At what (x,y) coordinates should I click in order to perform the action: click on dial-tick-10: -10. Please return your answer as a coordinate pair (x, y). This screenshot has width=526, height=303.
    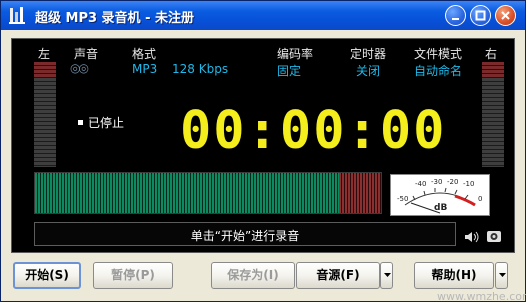
    Looking at the image, I should click on (468, 184).